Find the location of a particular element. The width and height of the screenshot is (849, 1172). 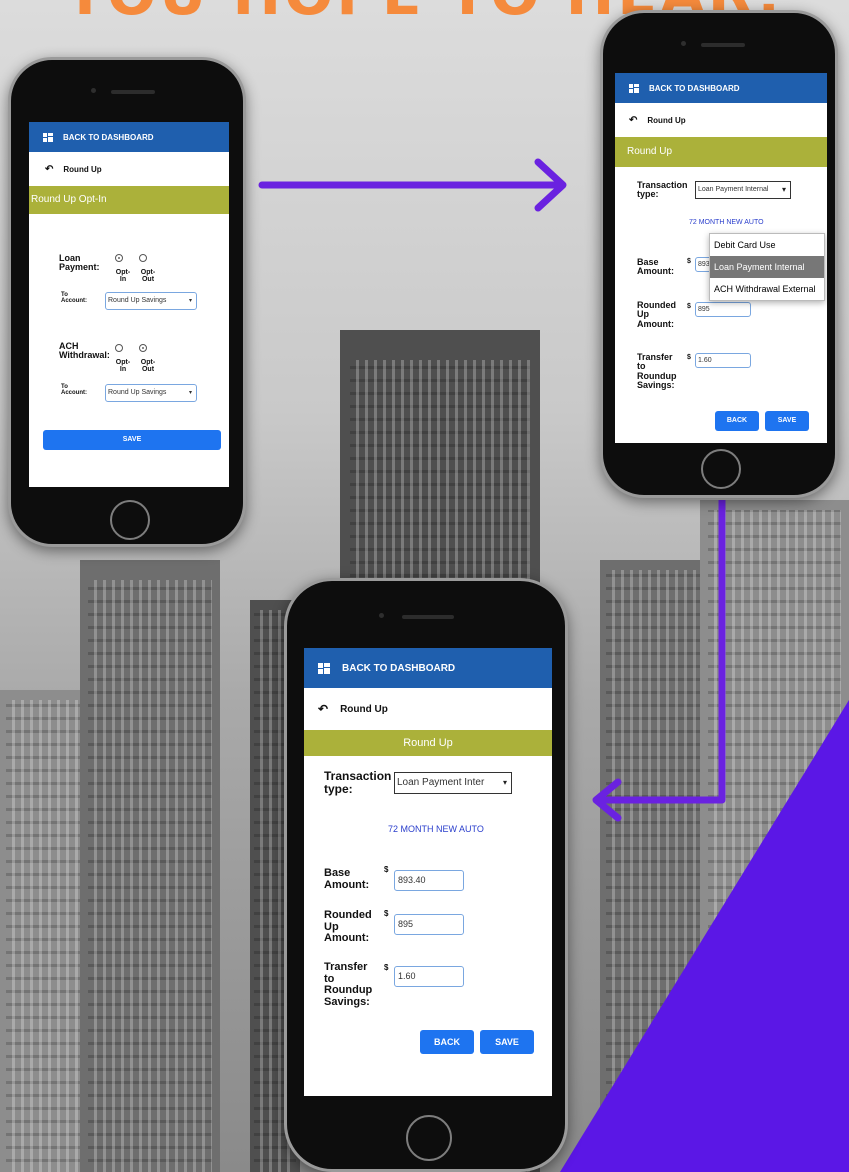

ach-to-account-label: To Account: is located at coordinates (74, 390).